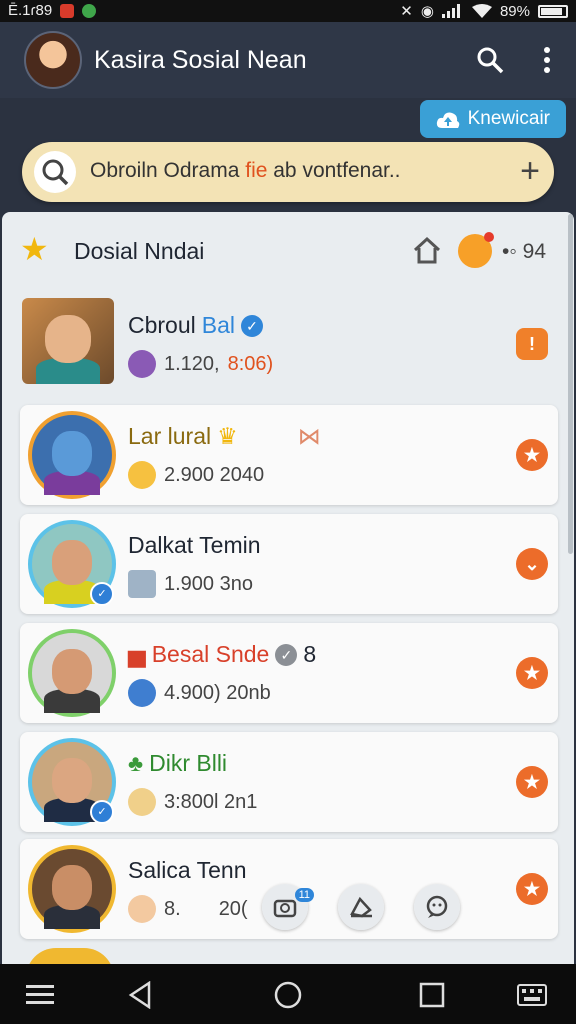  Describe the element at coordinates (304, 895) in the screenshot. I see `camera-badge: 11` at that location.